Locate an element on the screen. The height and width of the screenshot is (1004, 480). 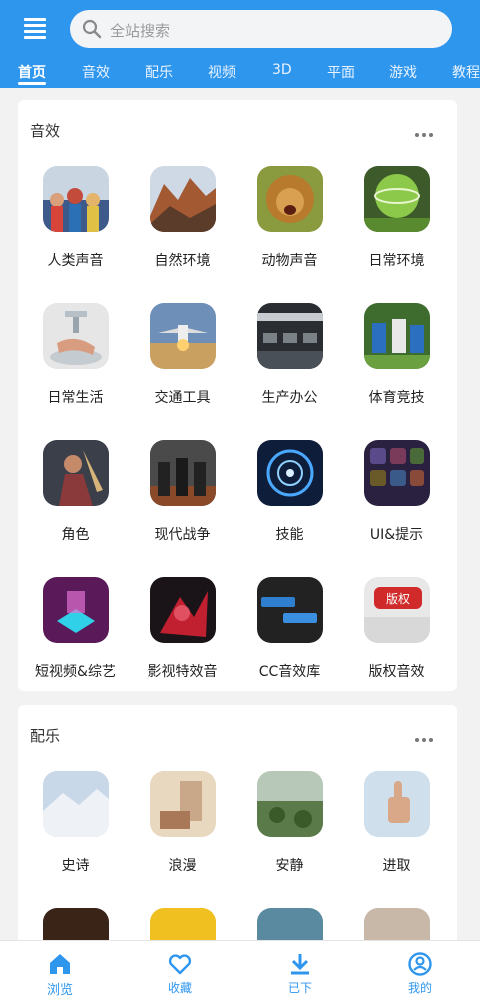
category-label: 现代战争 is located at coordinates (182, 535).